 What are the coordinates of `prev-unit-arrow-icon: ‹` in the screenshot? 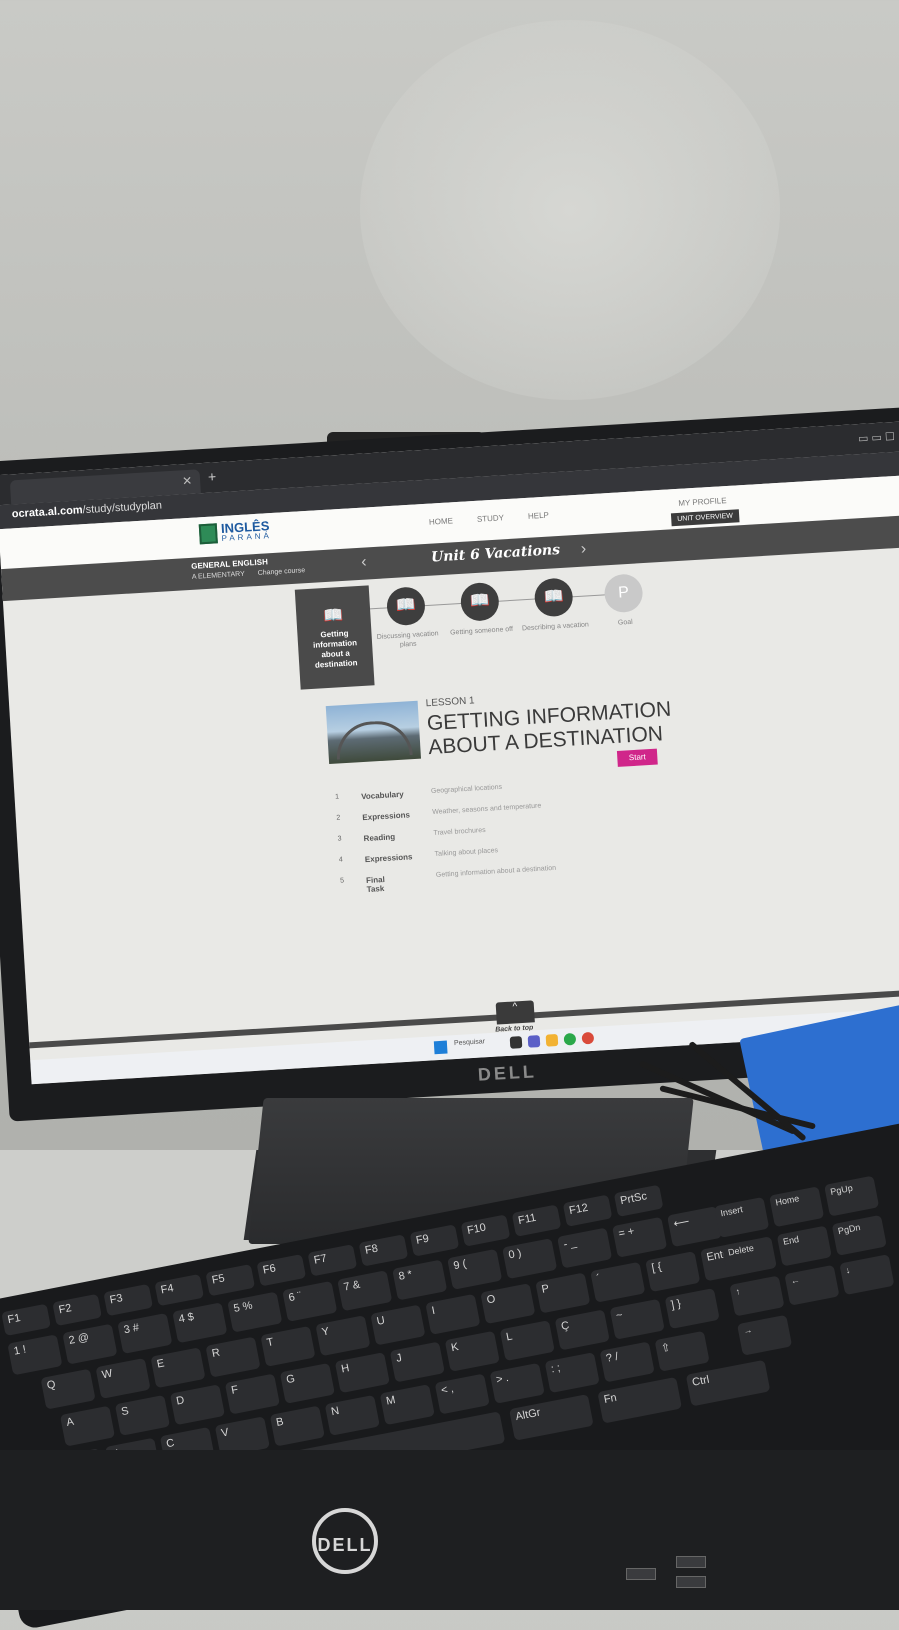 It's located at (364, 562).